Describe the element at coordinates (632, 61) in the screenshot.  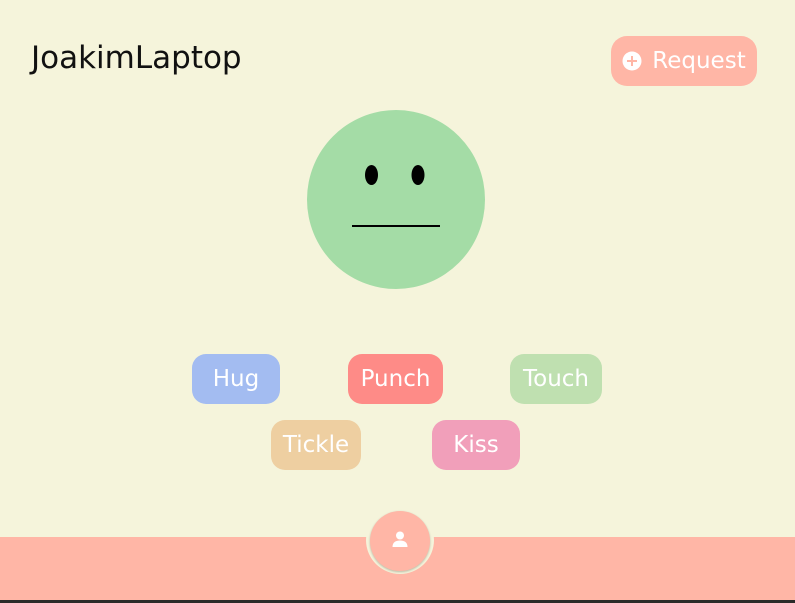
I see `add-circle-icon` at that location.